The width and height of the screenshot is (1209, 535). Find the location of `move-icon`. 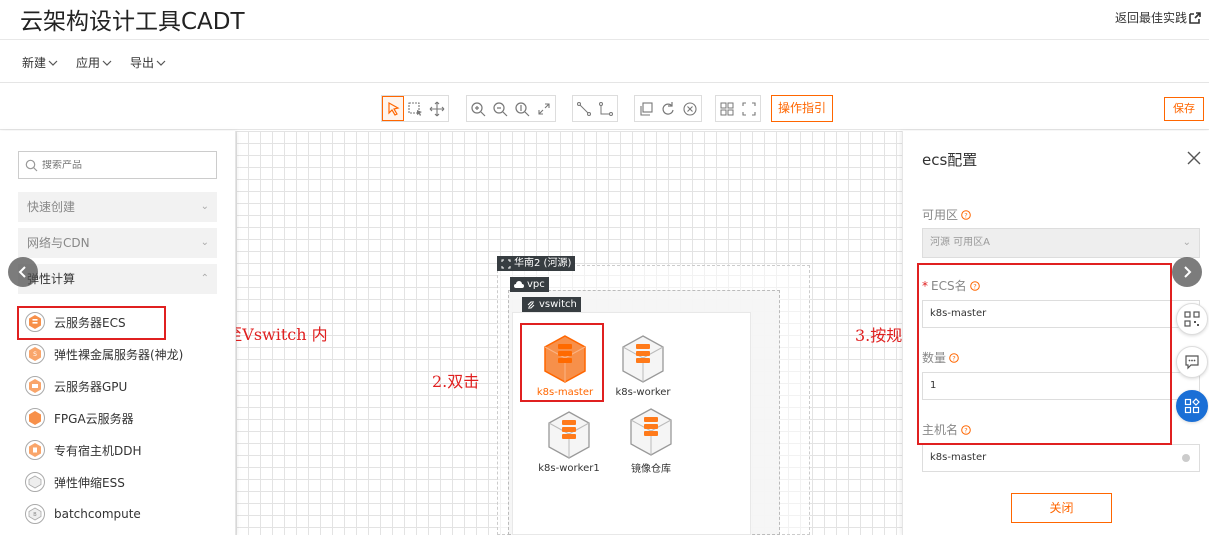

move-icon is located at coordinates (437, 108).